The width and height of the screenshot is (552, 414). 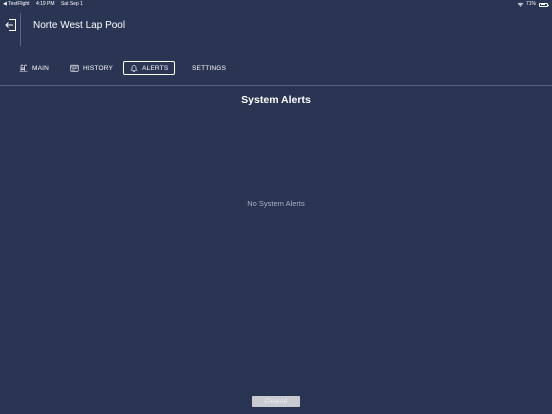 I want to click on cleared-button: Cleared, so click(x=276, y=401).